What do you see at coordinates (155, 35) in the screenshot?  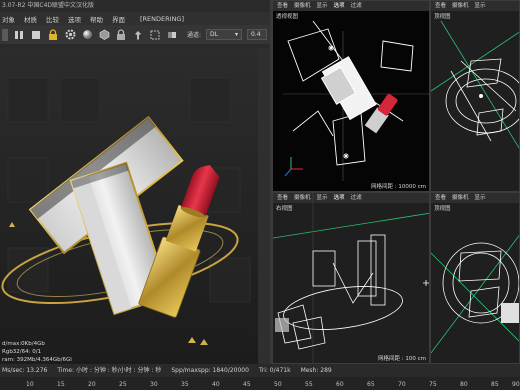 I see `region-icon` at bounding box center [155, 35].